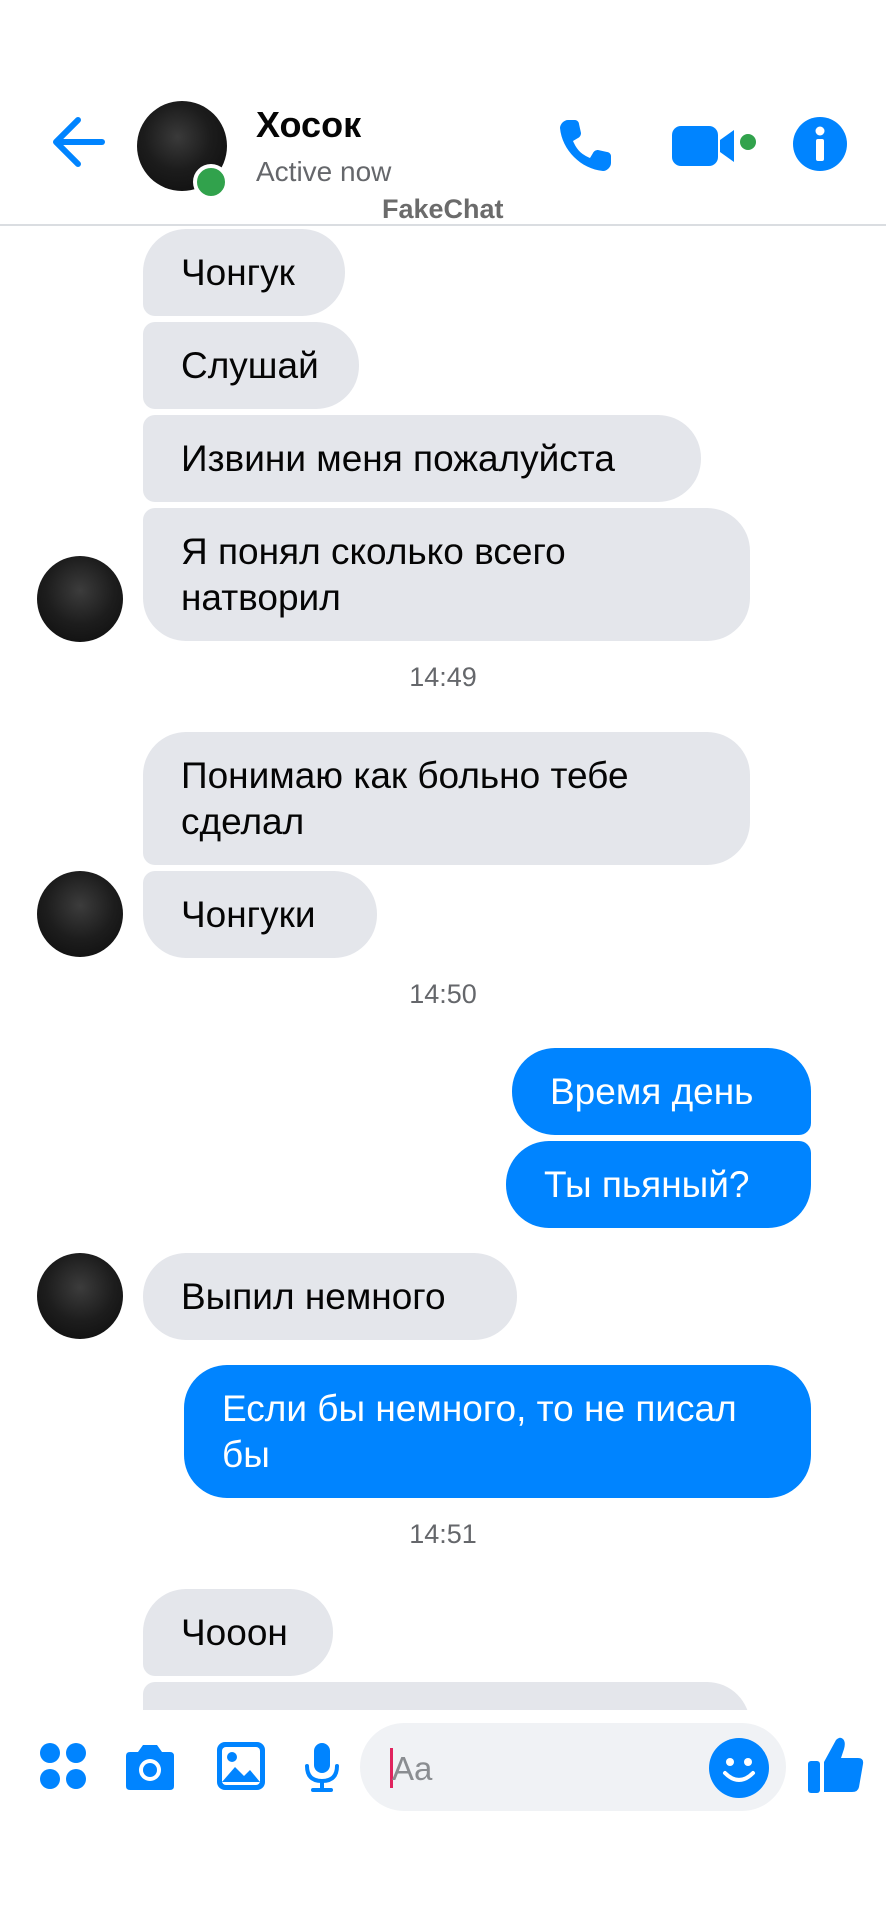 The image size is (886, 1920). What do you see at coordinates (443, 677) in the screenshot?
I see `timestamp: 14:49` at bounding box center [443, 677].